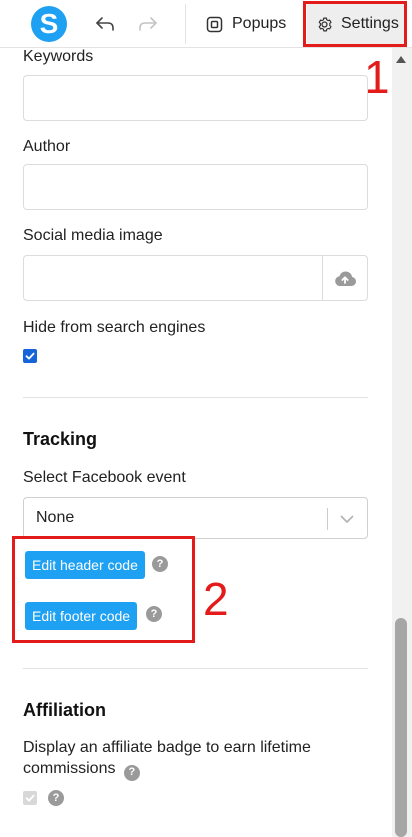 This screenshot has width=412, height=837. Describe the element at coordinates (93, 235) in the screenshot. I see `social-image-label: Social media image` at that location.